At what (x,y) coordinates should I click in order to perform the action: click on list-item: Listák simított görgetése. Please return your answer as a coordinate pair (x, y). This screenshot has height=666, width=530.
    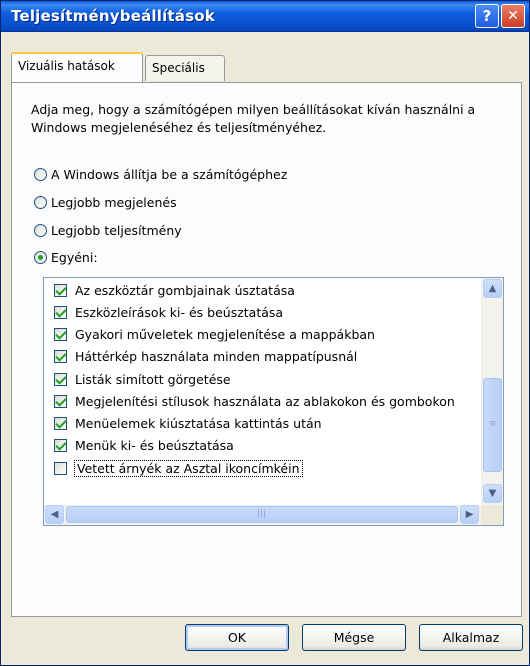
    Looking at the image, I should click on (142, 379).